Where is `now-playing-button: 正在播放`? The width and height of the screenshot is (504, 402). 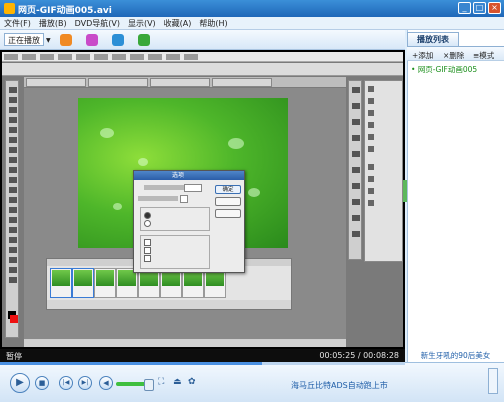 now-playing-button: 正在播放 is located at coordinates (24, 39).